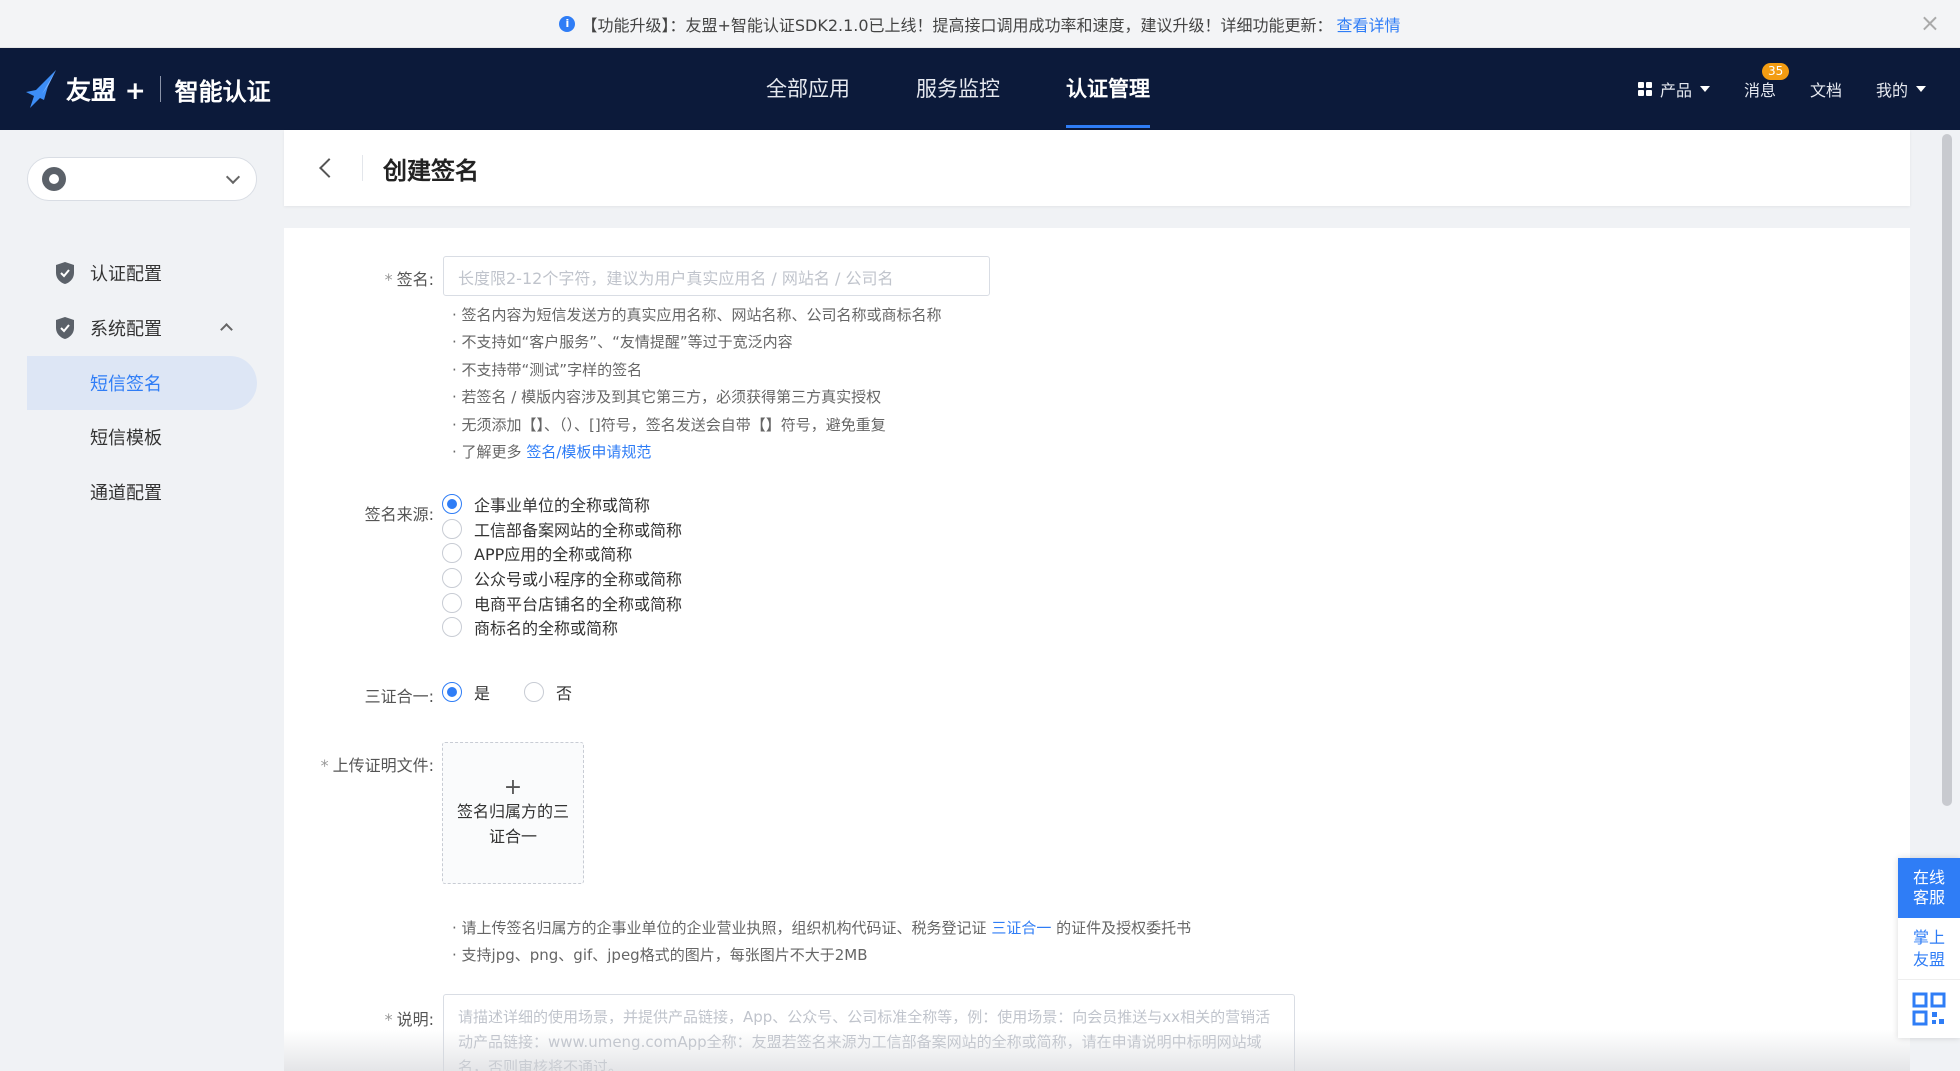  What do you see at coordinates (548, 692) in the screenshot?
I see `three-in-one-no: 否` at bounding box center [548, 692].